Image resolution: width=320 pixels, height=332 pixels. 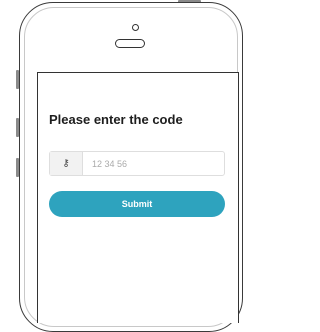 I want to click on submit-button: Submit, so click(x=137, y=204).